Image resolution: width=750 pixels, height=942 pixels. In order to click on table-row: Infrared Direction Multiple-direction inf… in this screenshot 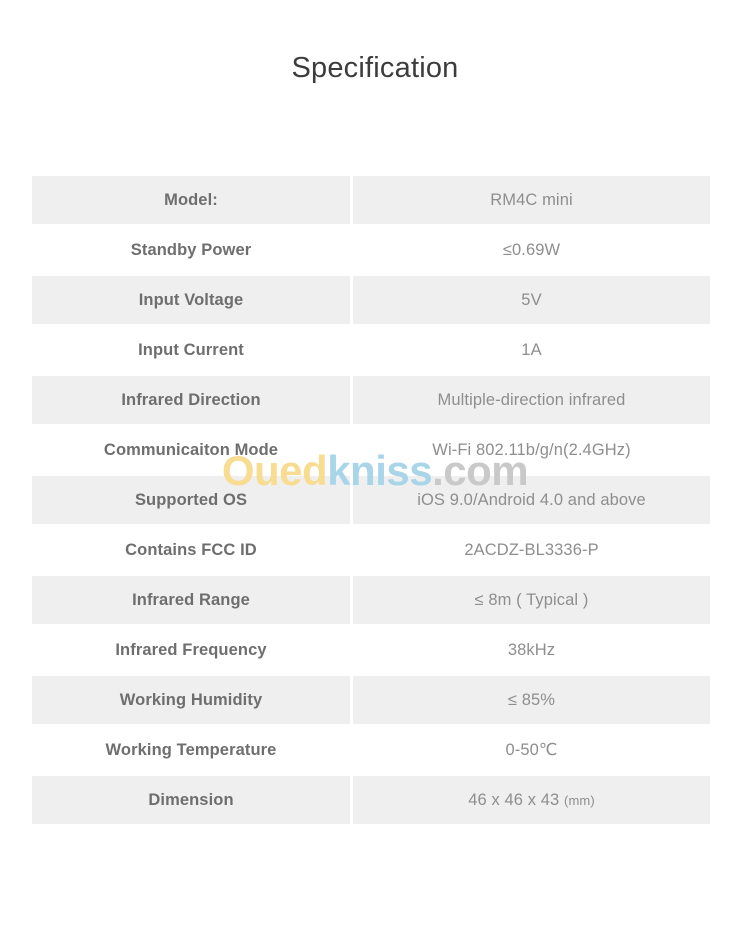, I will do `click(371, 401)`.